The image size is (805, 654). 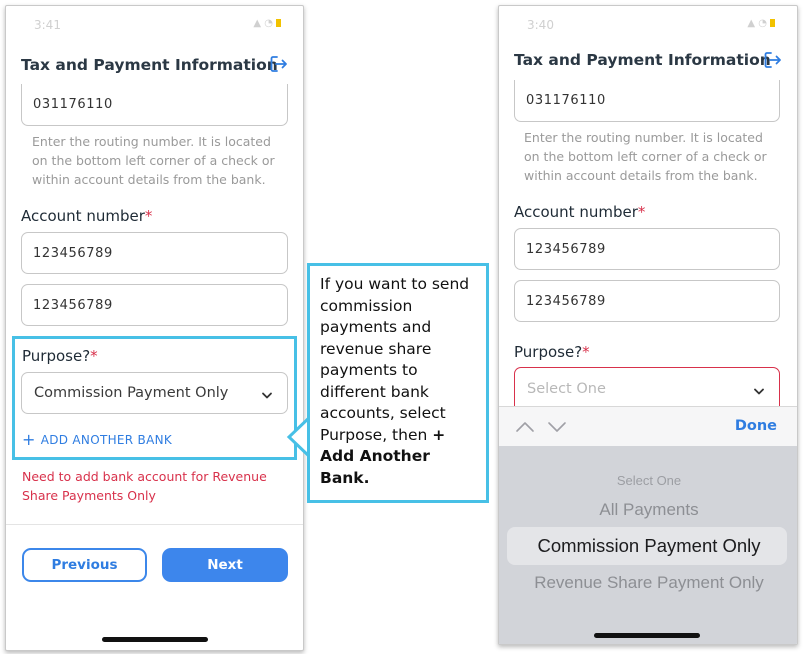 I want to click on purpose-highlight-box, so click(x=154, y=398).